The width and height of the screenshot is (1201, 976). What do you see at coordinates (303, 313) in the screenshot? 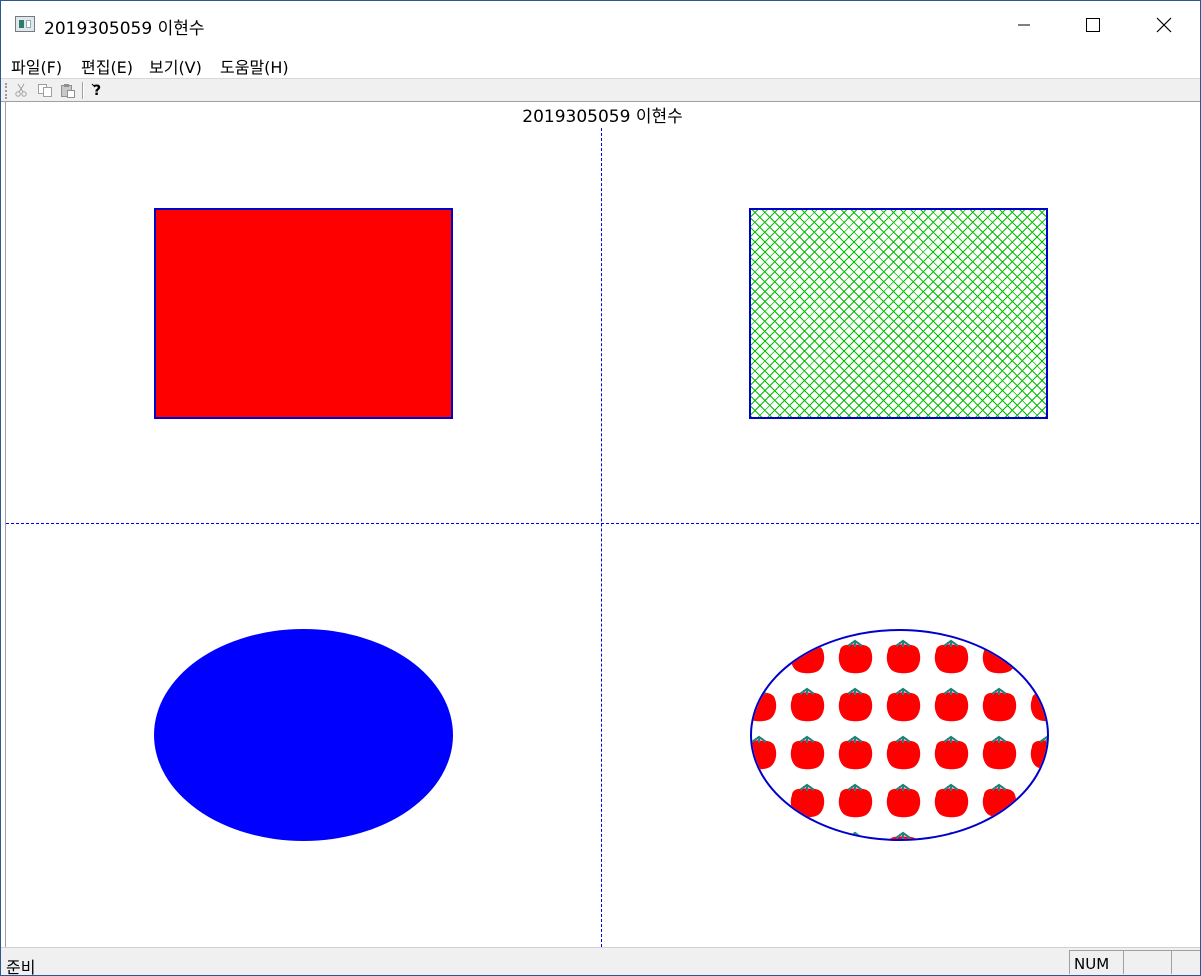
I see `solid-red-rectangle` at bounding box center [303, 313].